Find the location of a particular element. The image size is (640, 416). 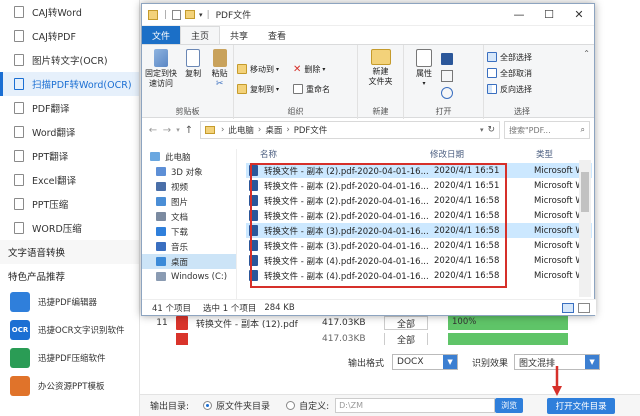

nav-item: 视频 is located at coordinates (189, 186).